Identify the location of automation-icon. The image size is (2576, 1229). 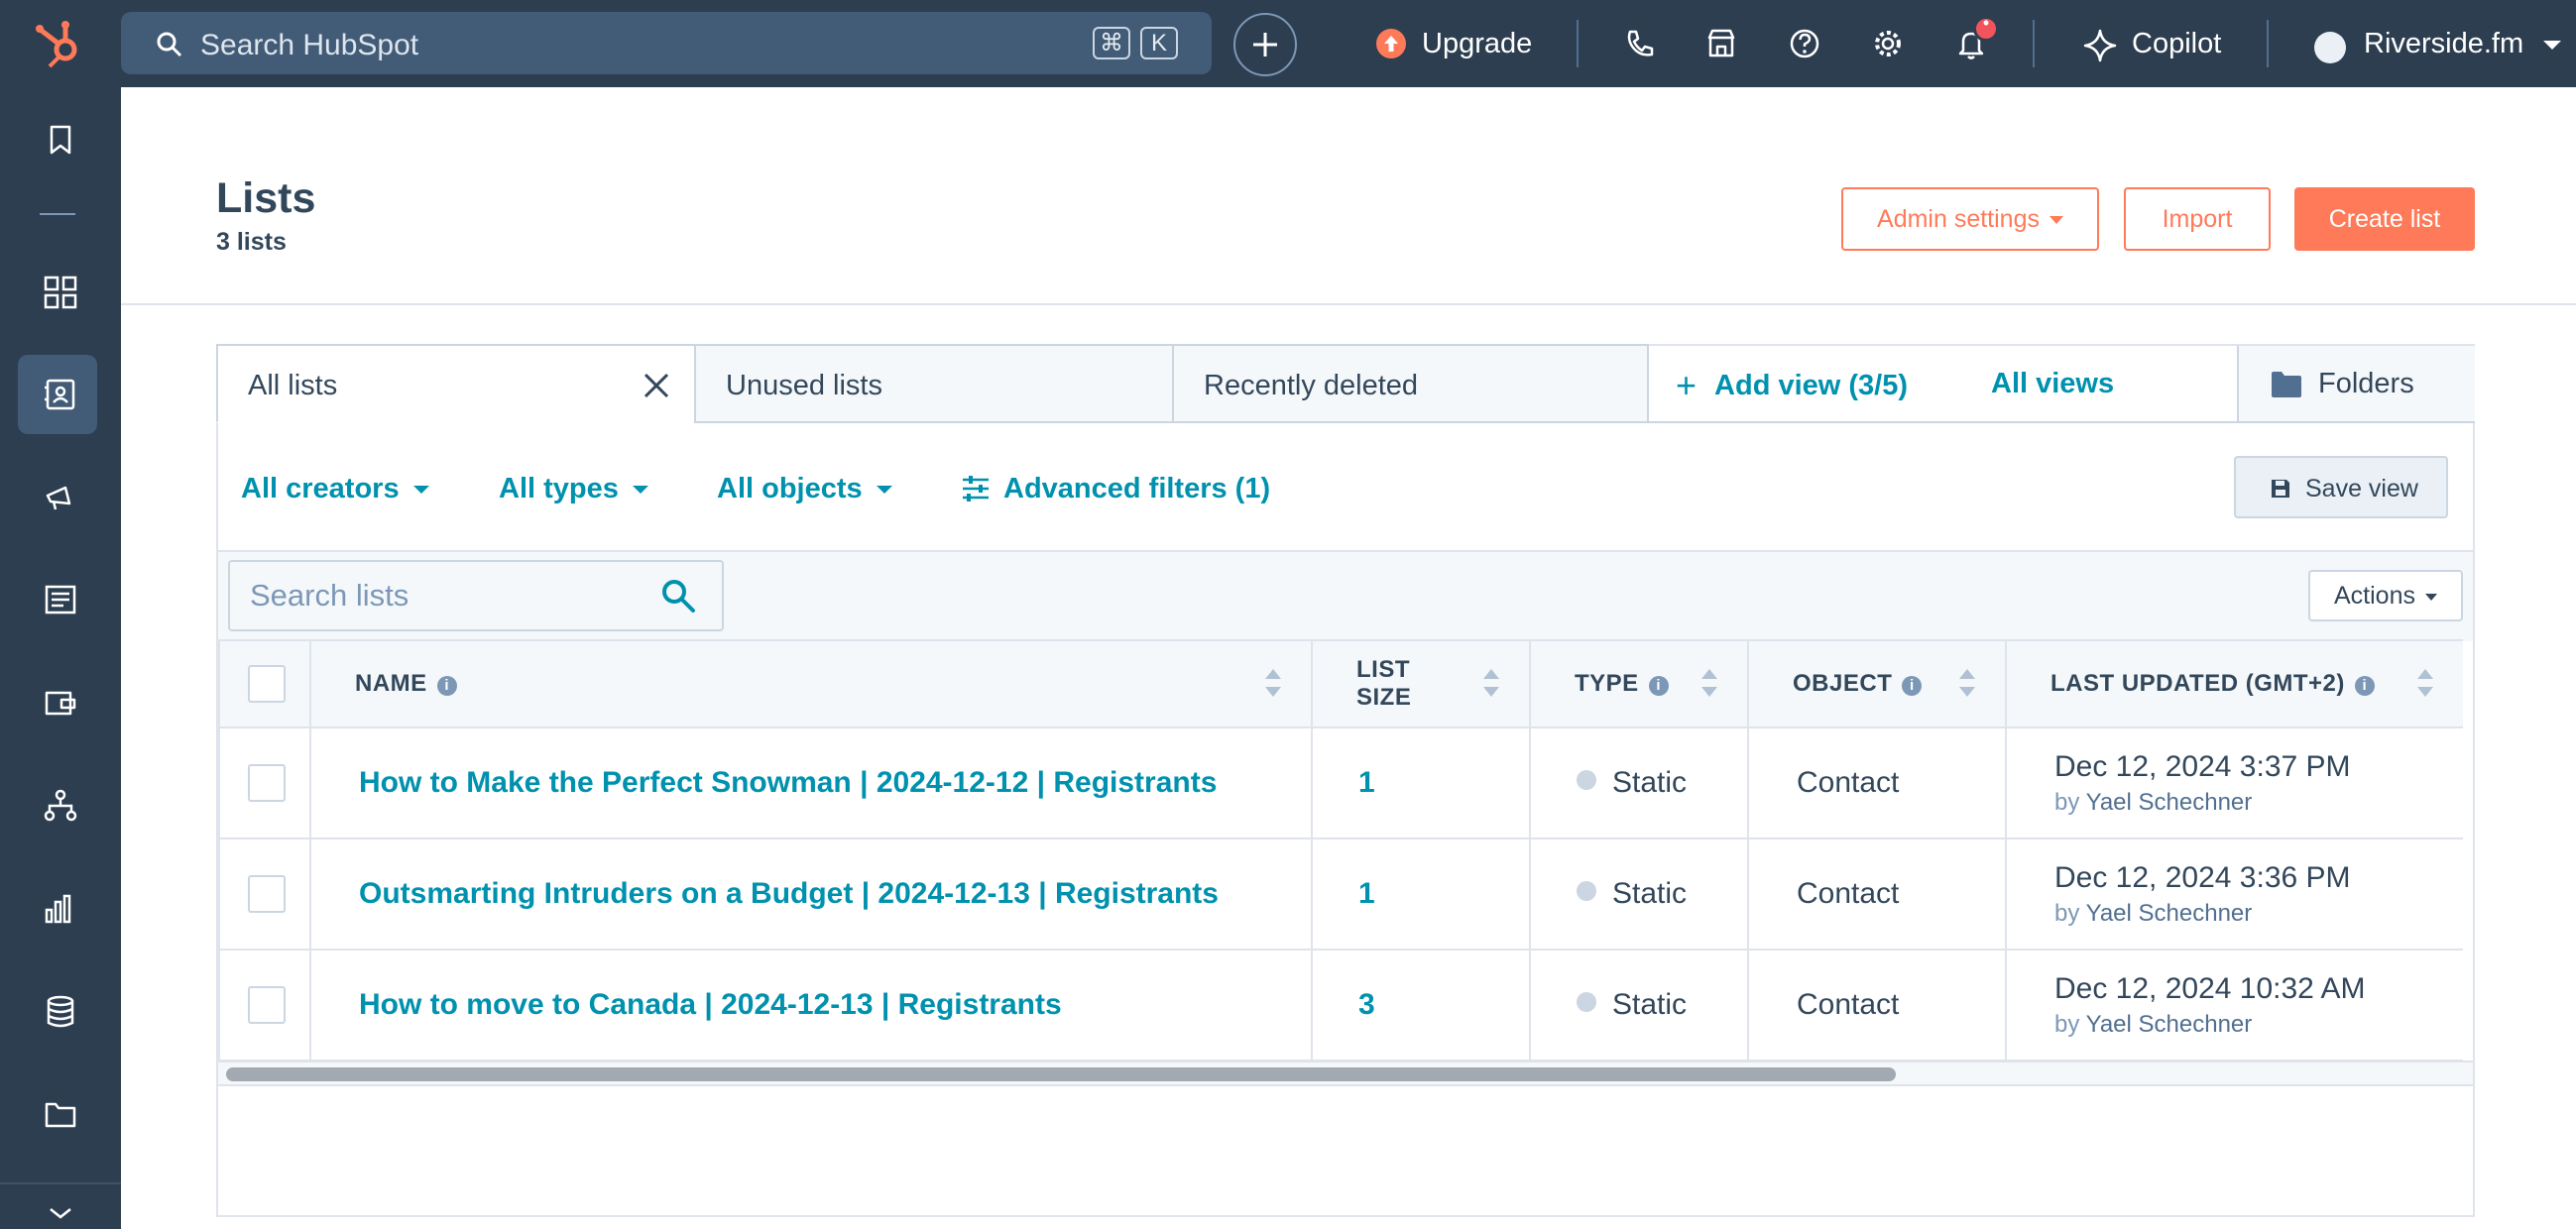
(60, 806).